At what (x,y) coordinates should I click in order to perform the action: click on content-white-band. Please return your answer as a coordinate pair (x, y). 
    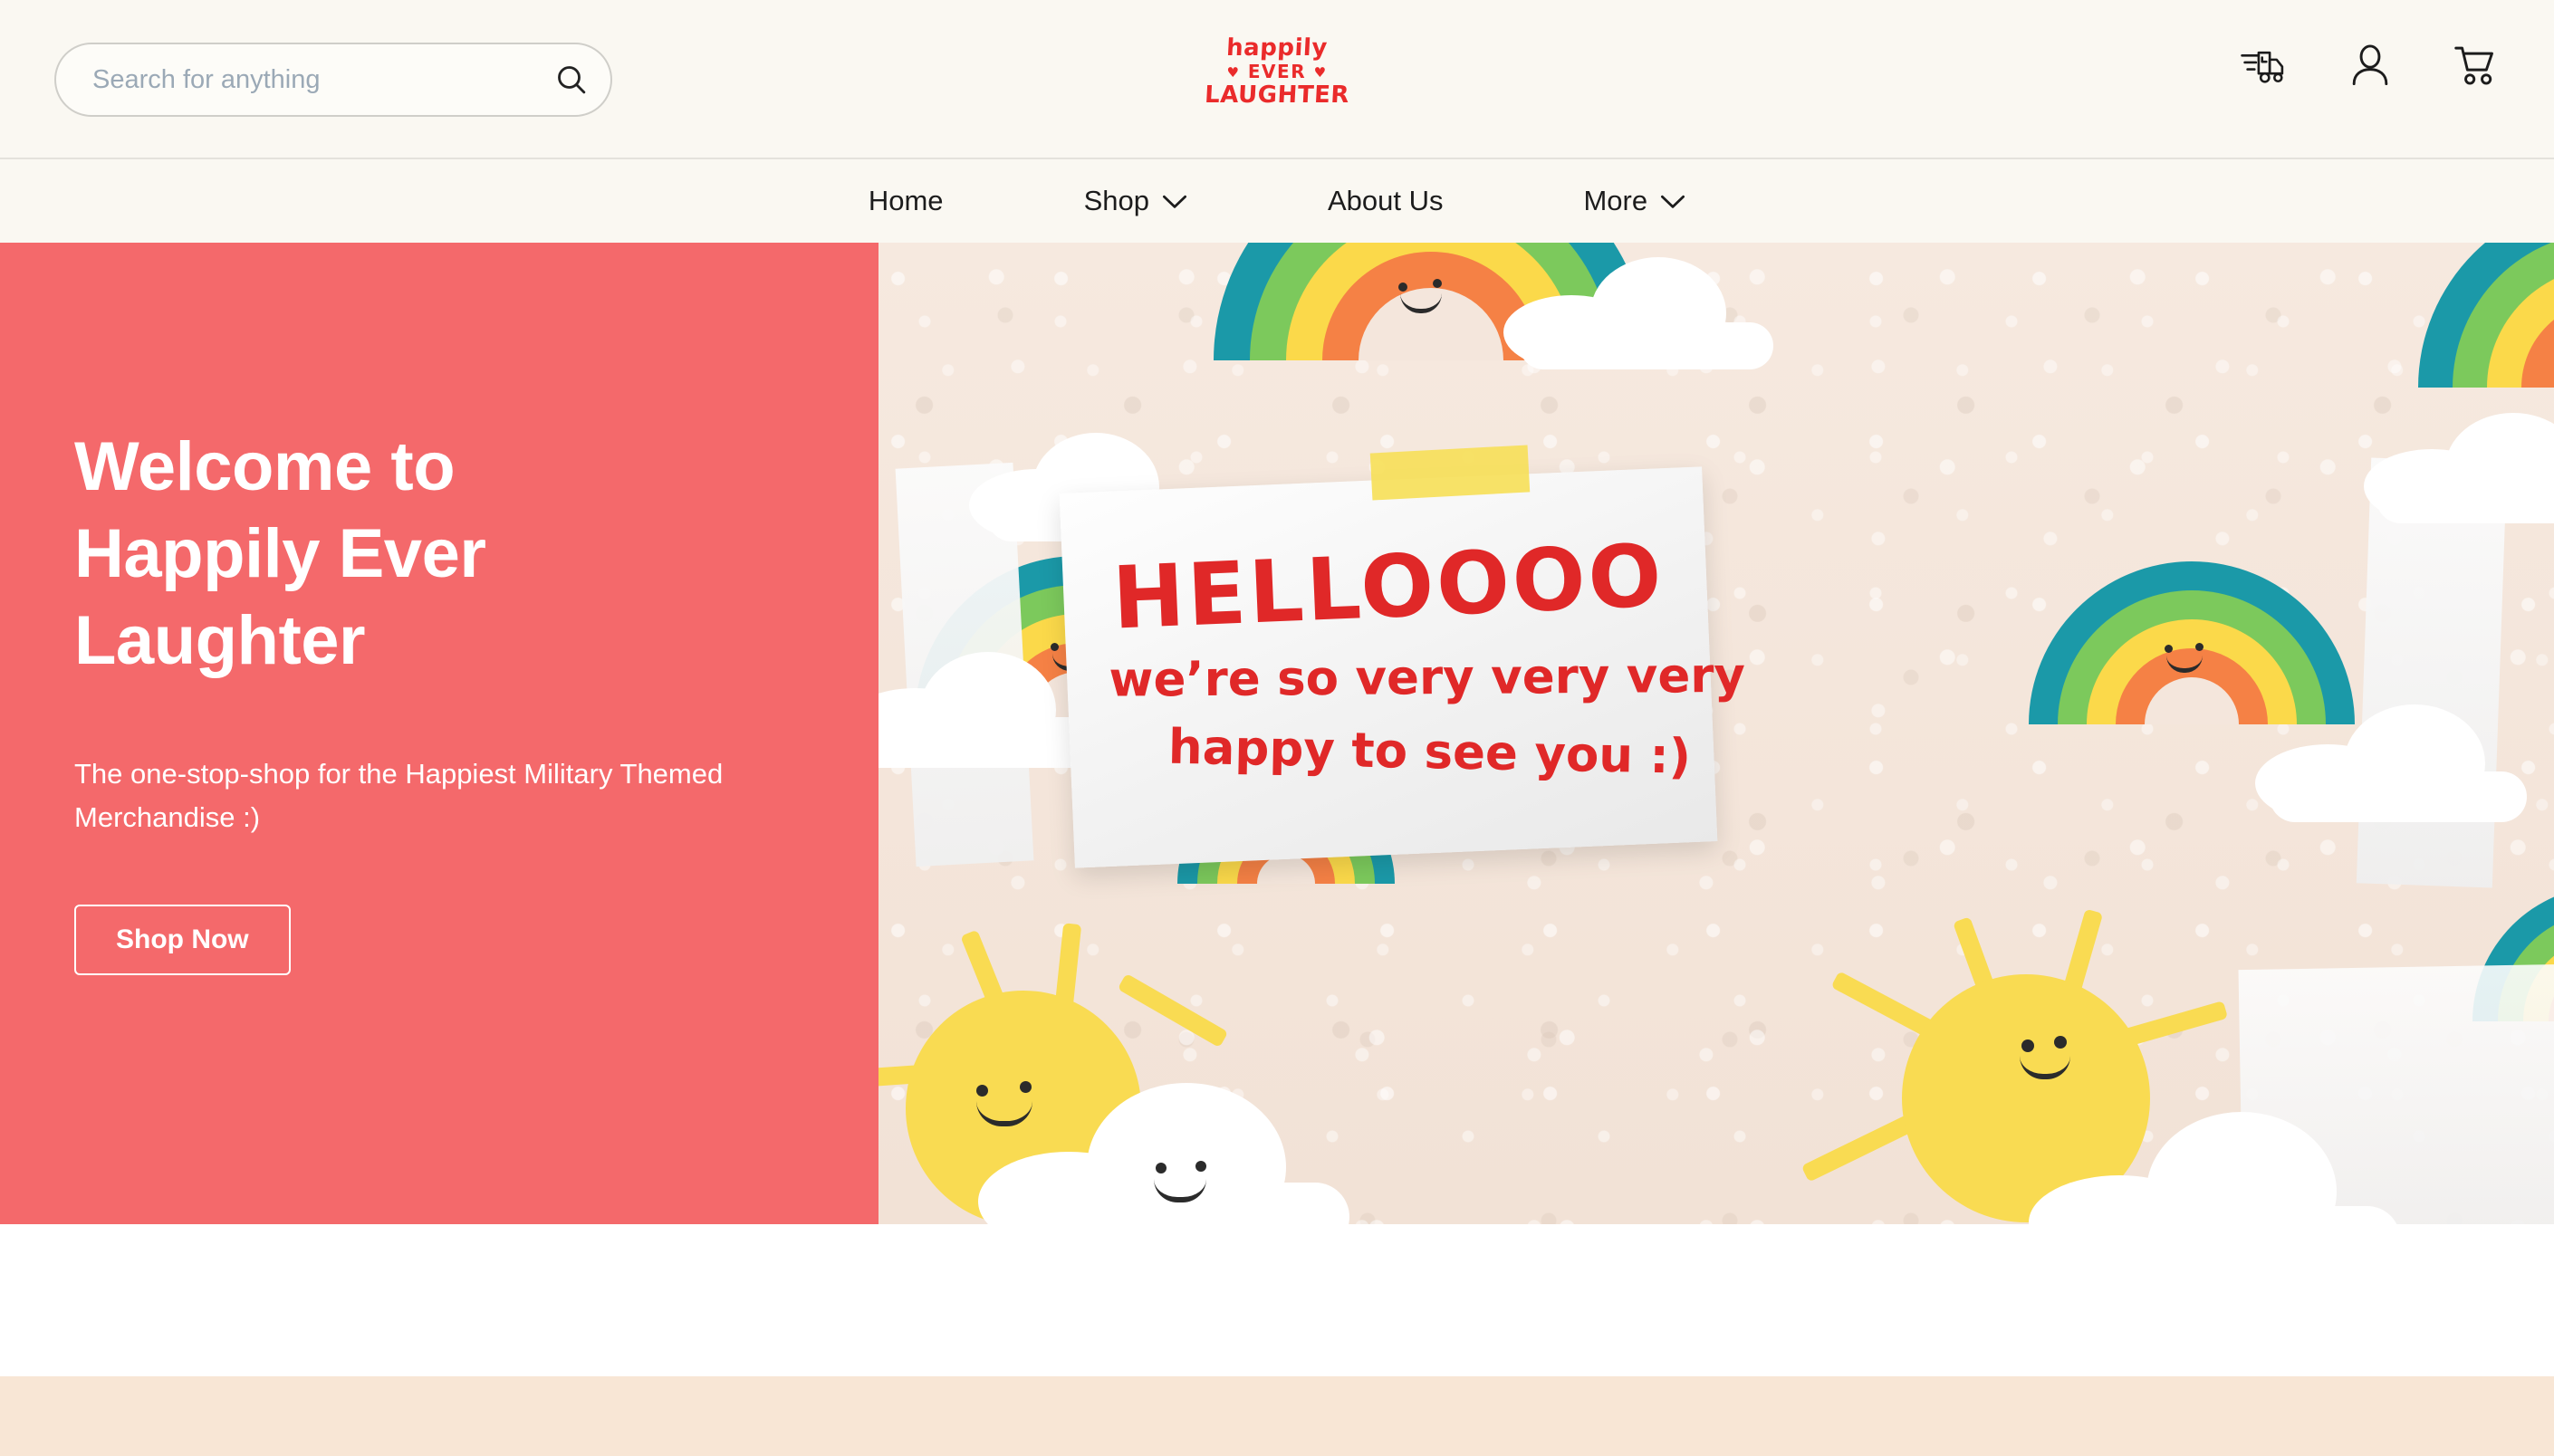
    Looking at the image, I should click on (1277, 1300).